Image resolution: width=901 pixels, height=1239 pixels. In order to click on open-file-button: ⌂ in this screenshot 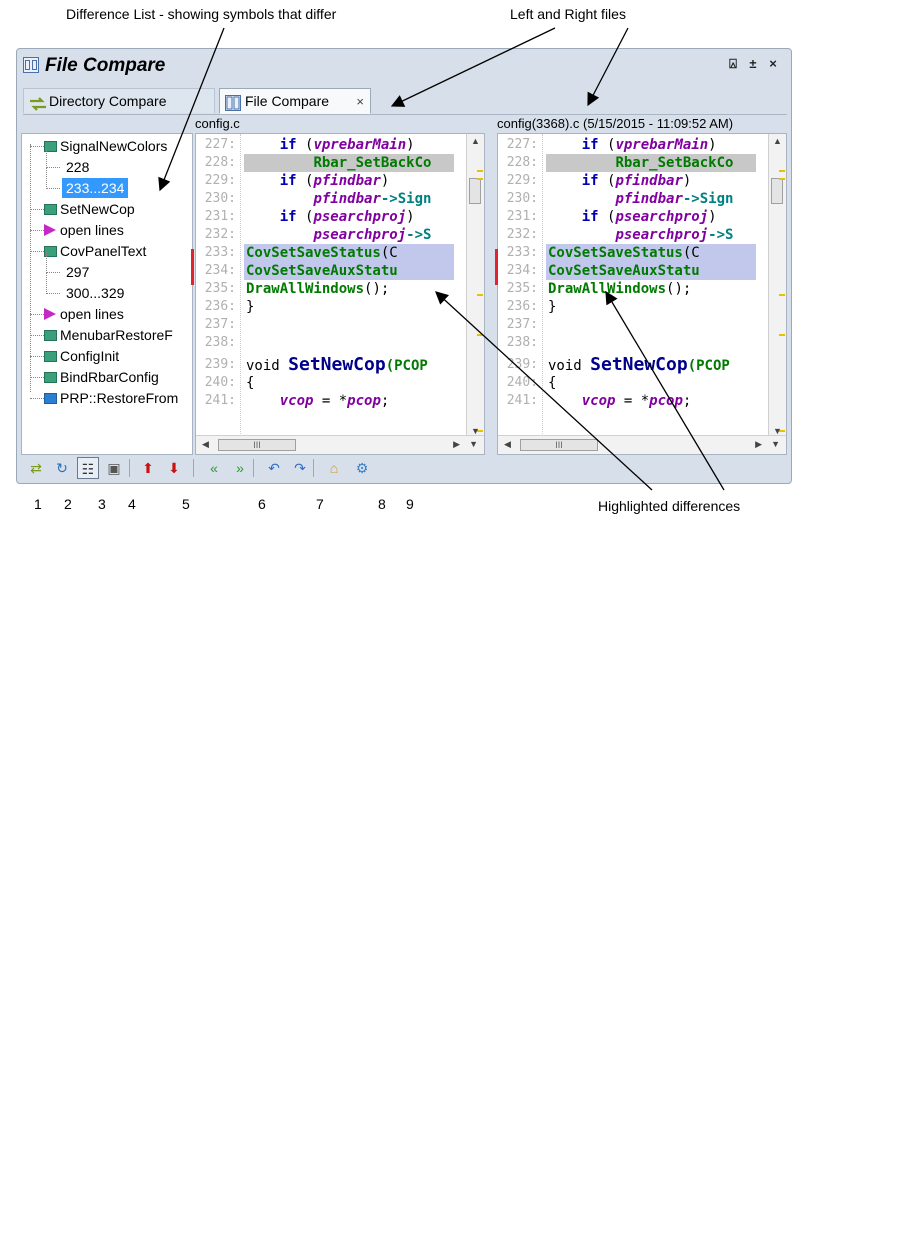, I will do `click(334, 468)`.